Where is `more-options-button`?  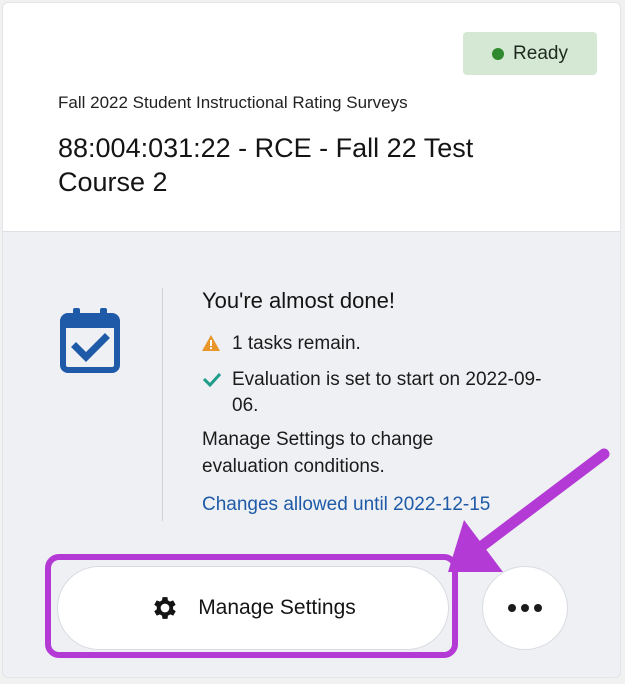 more-options-button is located at coordinates (525, 608).